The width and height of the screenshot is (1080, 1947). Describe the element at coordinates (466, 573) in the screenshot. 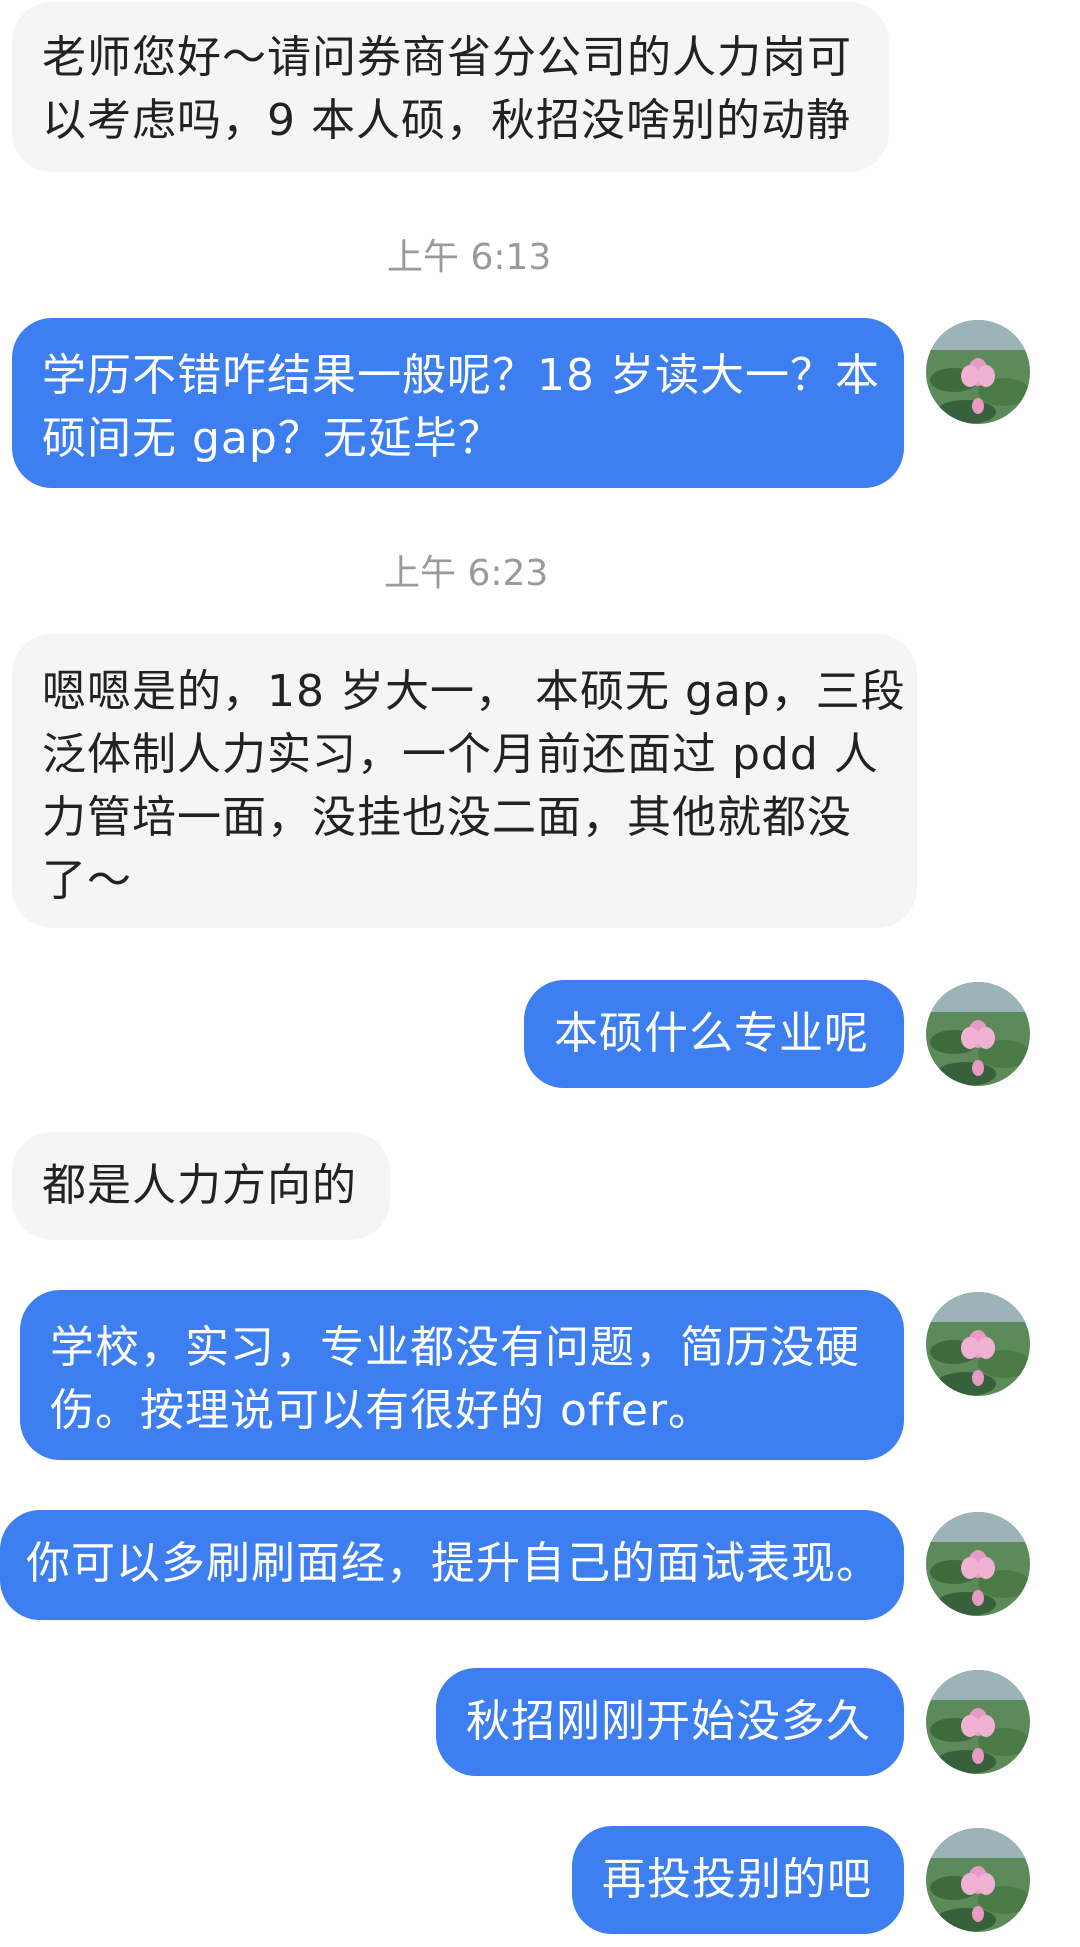

I see `message-timestamp: 上午 6:23` at that location.